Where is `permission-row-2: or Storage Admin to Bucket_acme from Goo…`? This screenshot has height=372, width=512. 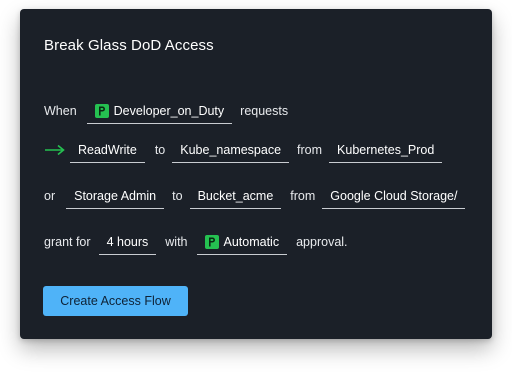
permission-row-2: or Storage Admin to Bucket_acme from Goo… is located at coordinates (255, 196).